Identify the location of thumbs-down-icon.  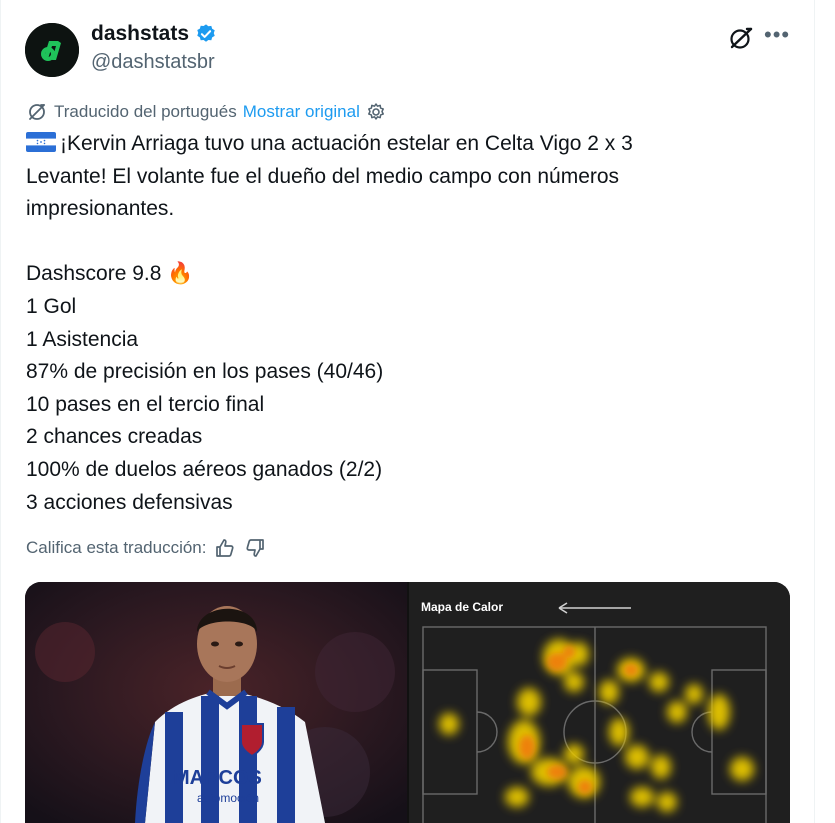
(255, 548).